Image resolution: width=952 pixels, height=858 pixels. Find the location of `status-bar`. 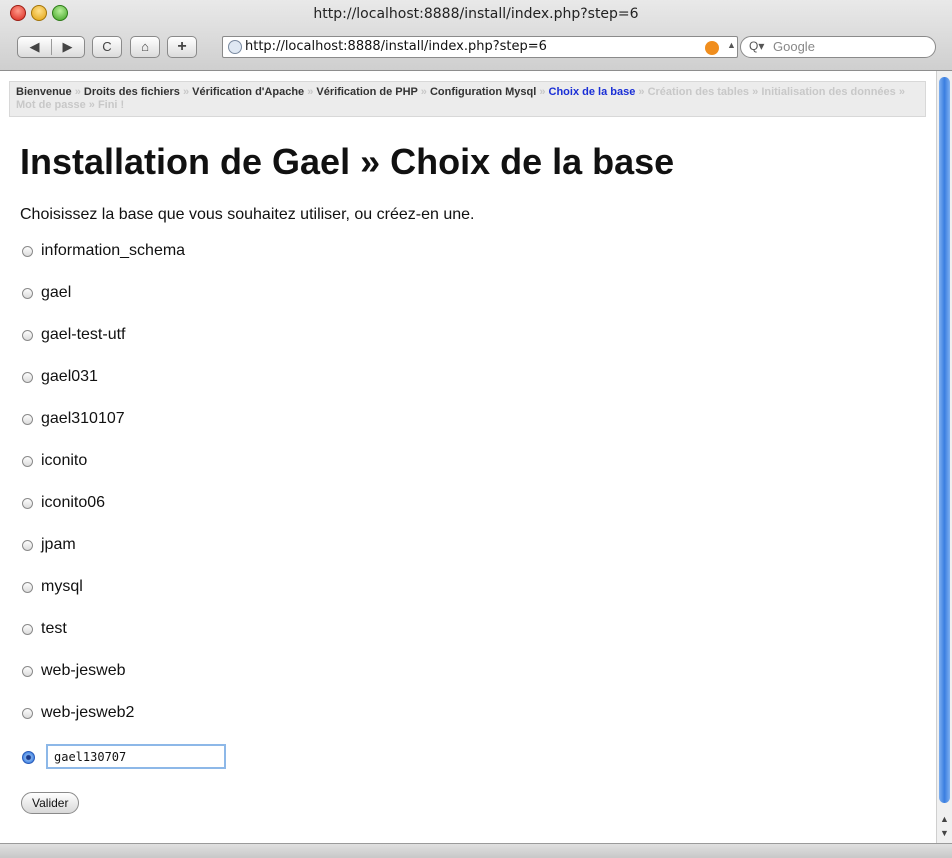

status-bar is located at coordinates (476, 850).